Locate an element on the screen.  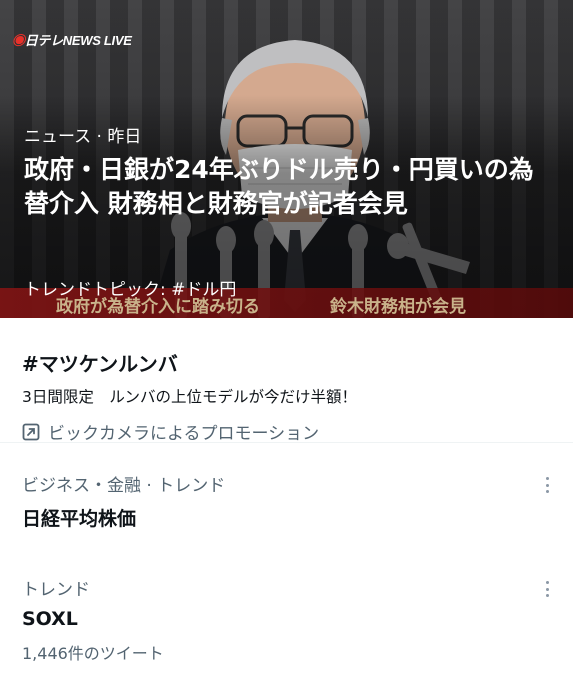
trend-item: ビジネス・金融 · トレンド 日経平均株価 is located at coordinates (286, 501).